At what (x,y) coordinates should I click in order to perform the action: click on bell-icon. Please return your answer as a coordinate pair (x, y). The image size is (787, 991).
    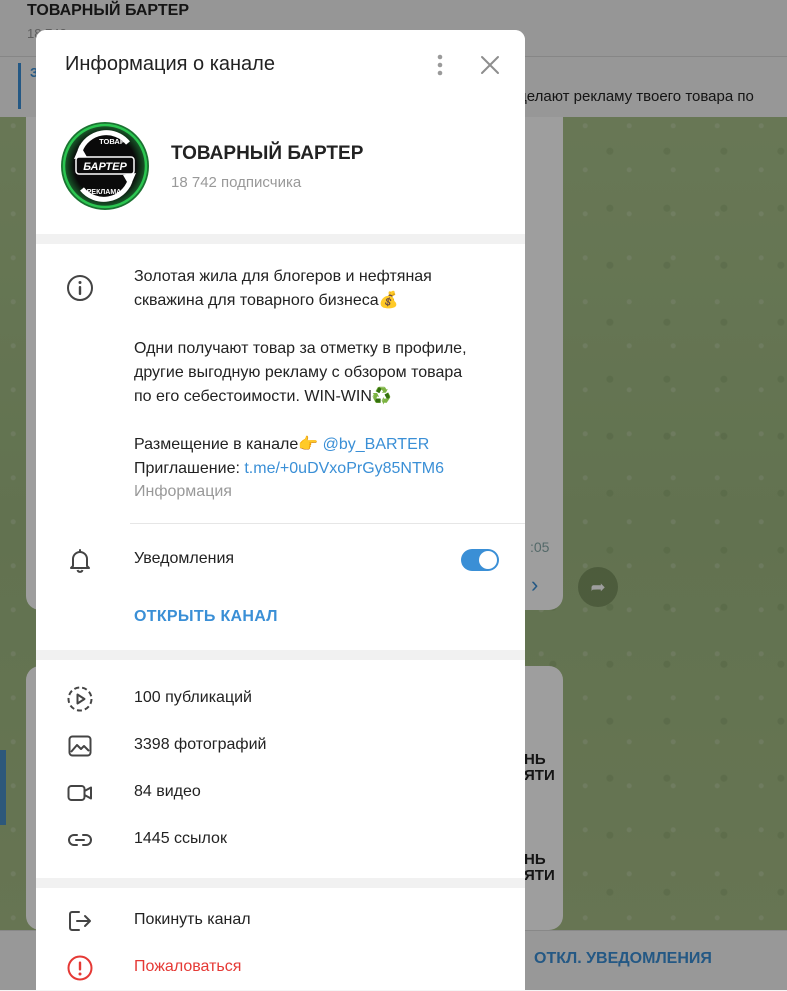
    Looking at the image, I should click on (80, 561).